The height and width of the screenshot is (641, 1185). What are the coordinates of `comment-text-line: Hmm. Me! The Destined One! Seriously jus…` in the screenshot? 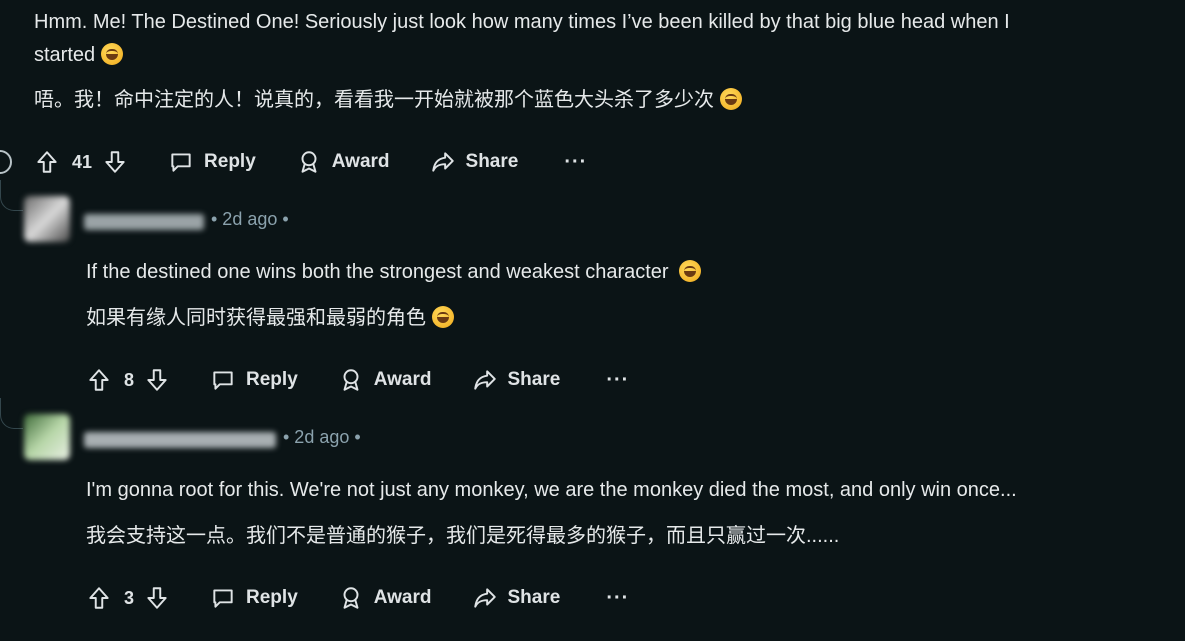 It's located at (522, 22).